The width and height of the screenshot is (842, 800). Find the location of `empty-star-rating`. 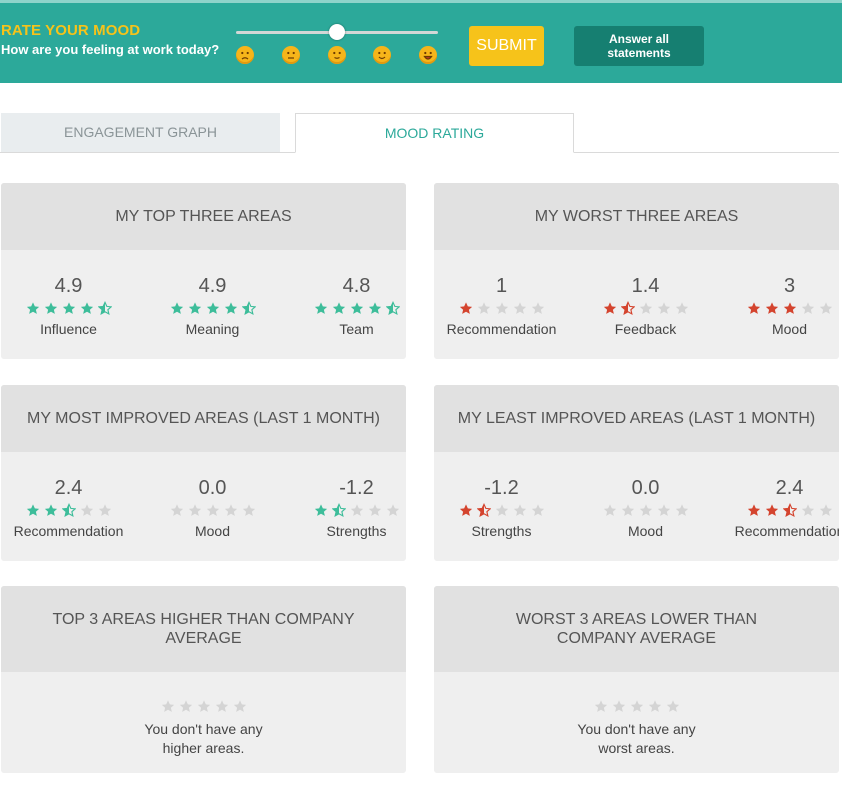

empty-star-rating is located at coordinates (203, 708).